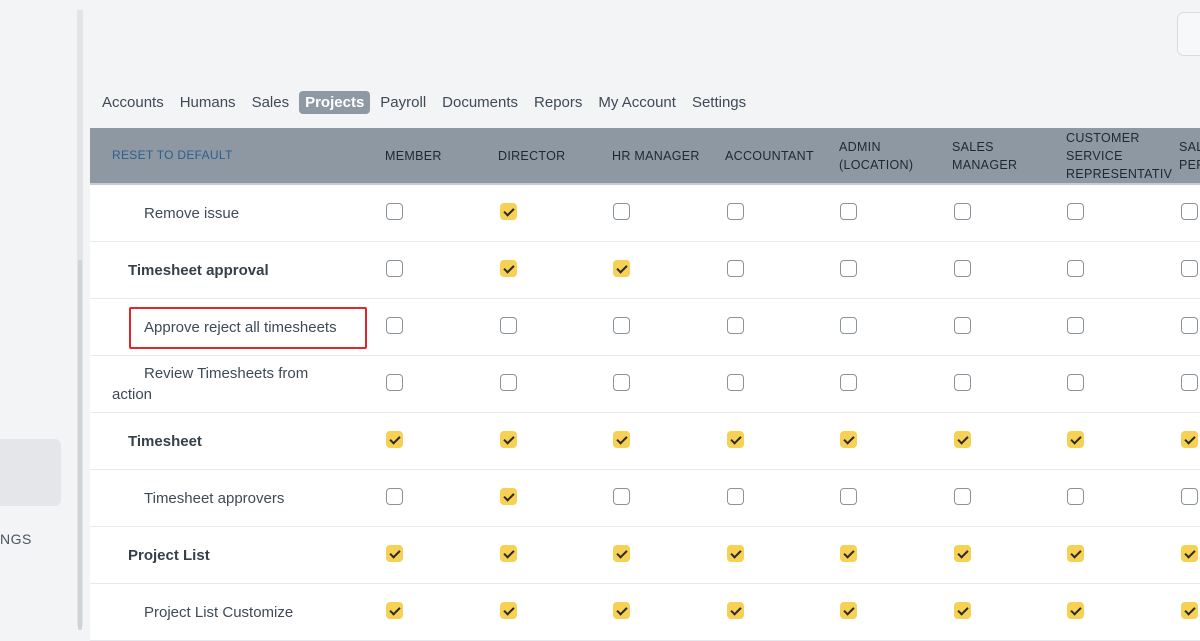  What do you see at coordinates (1189, 155) in the screenshot?
I see `column-header: SAL PER` at bounding box center [1189, 155].